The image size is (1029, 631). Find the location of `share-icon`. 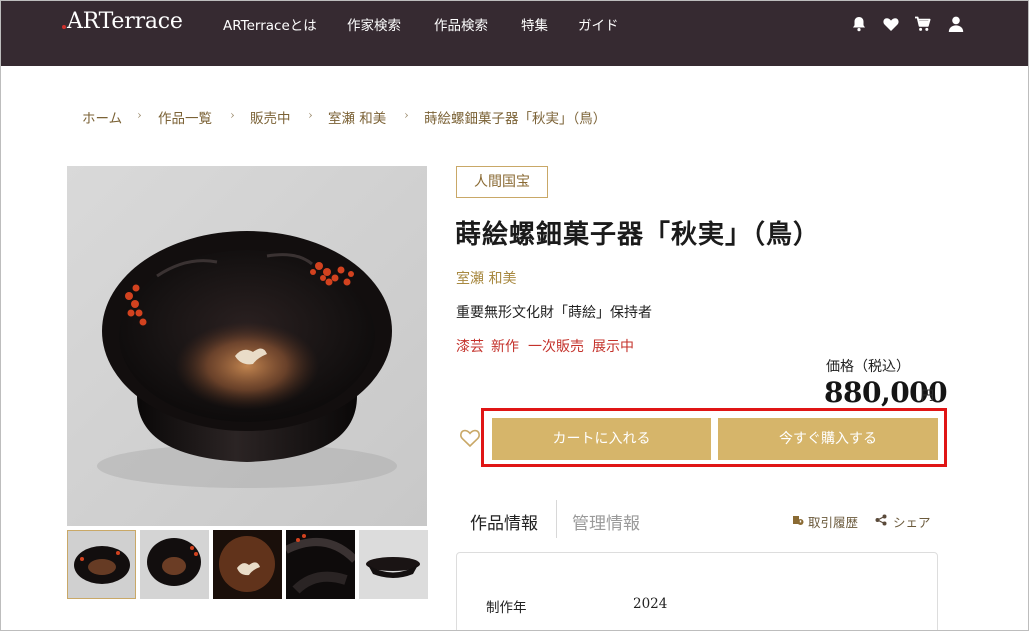

share-icon is located at coordinates (881, 520).